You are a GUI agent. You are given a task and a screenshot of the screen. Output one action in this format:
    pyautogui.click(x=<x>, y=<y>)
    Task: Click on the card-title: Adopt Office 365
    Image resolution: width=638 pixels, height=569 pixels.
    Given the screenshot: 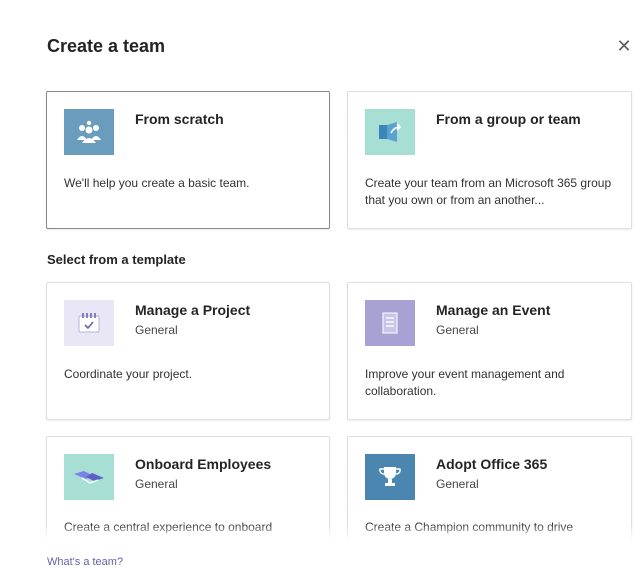 What is the action you would take?
    pyautogui.click(x=492, y=464)
    